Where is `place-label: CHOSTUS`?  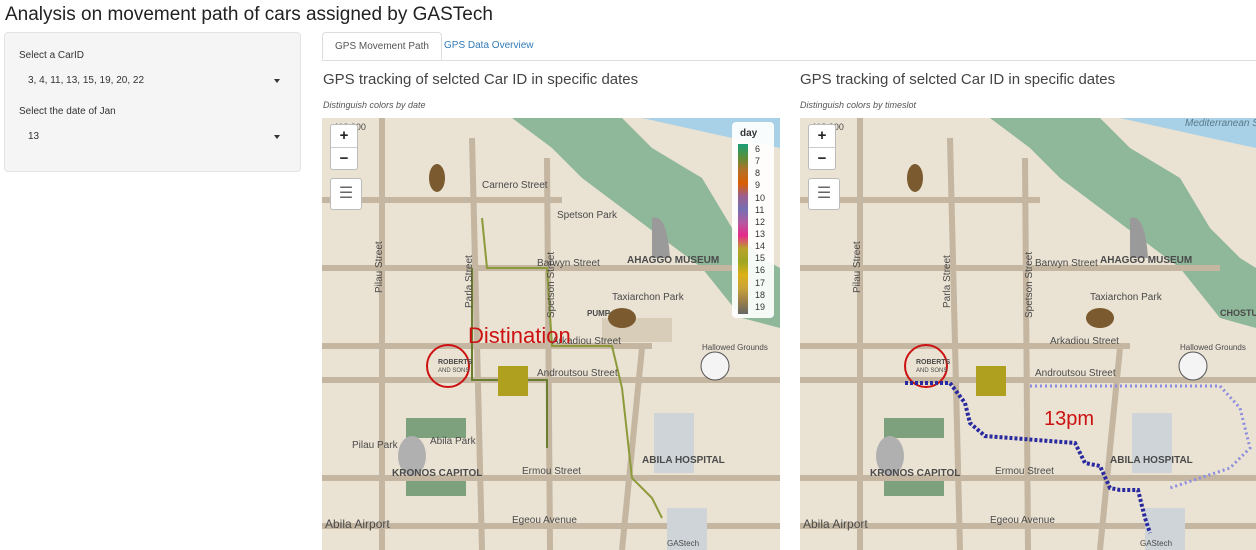
place-label: CHOSTUS is located at coordinates (1238, 313).